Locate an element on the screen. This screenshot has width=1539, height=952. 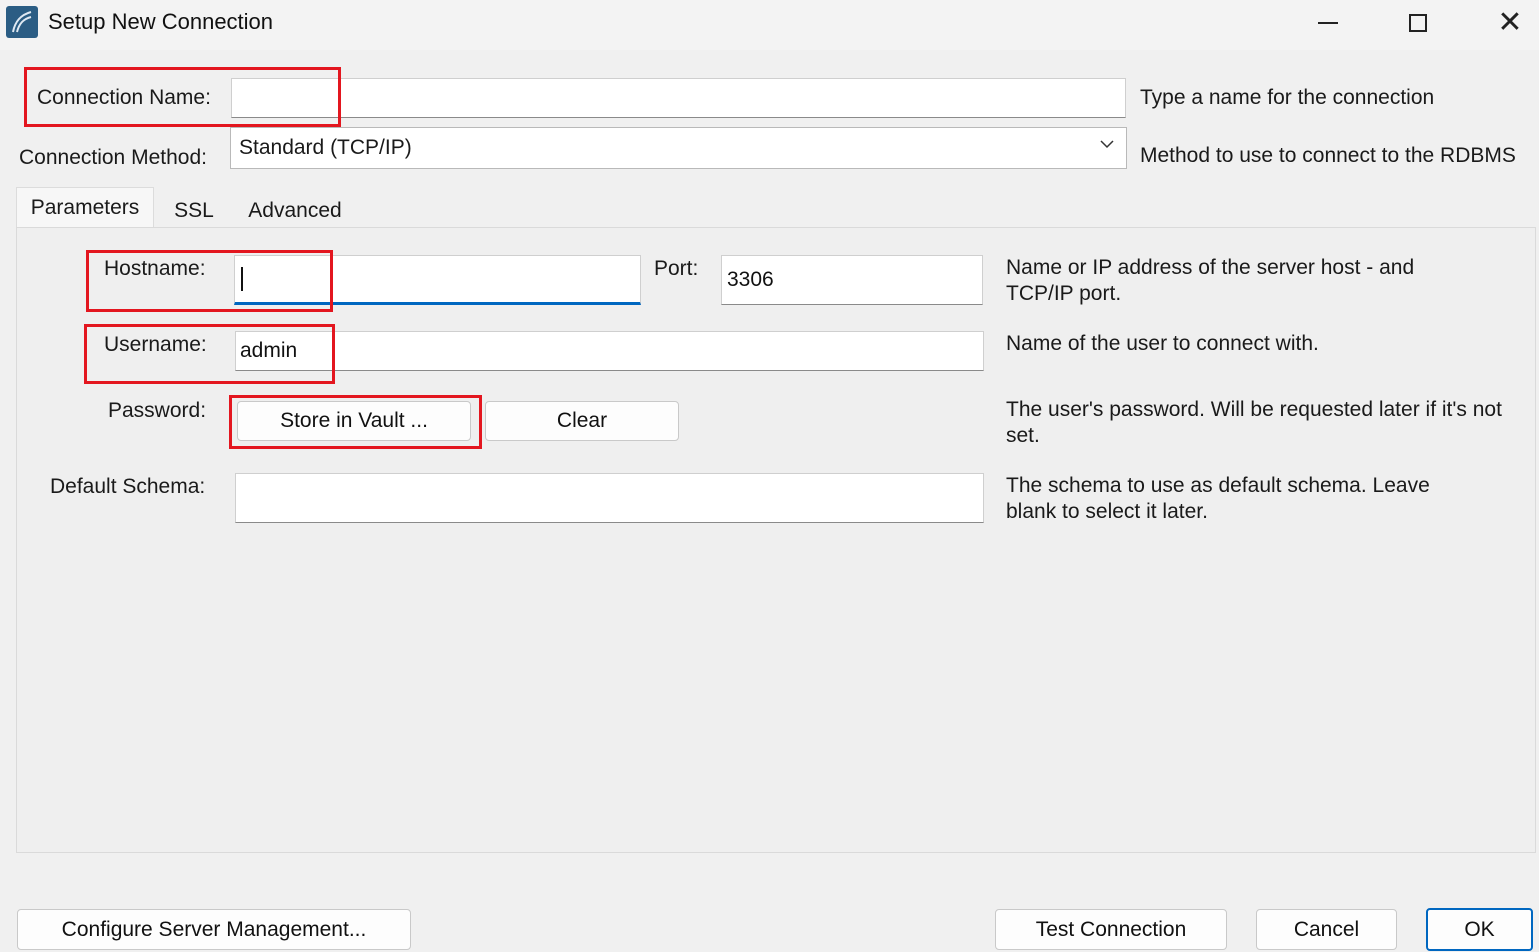
connection-method-value: Standard (TCP/IP) is located at coordinates (325, 147).